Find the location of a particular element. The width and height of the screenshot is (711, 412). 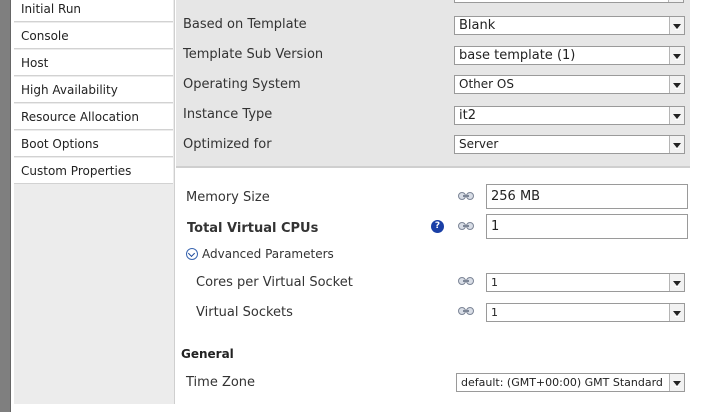

operating-system-select: Other OS is located at coordinates (569, 84).